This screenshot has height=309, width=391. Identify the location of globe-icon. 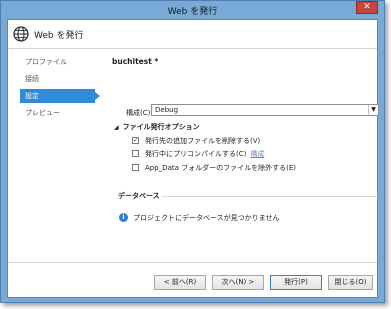
(21, 34).